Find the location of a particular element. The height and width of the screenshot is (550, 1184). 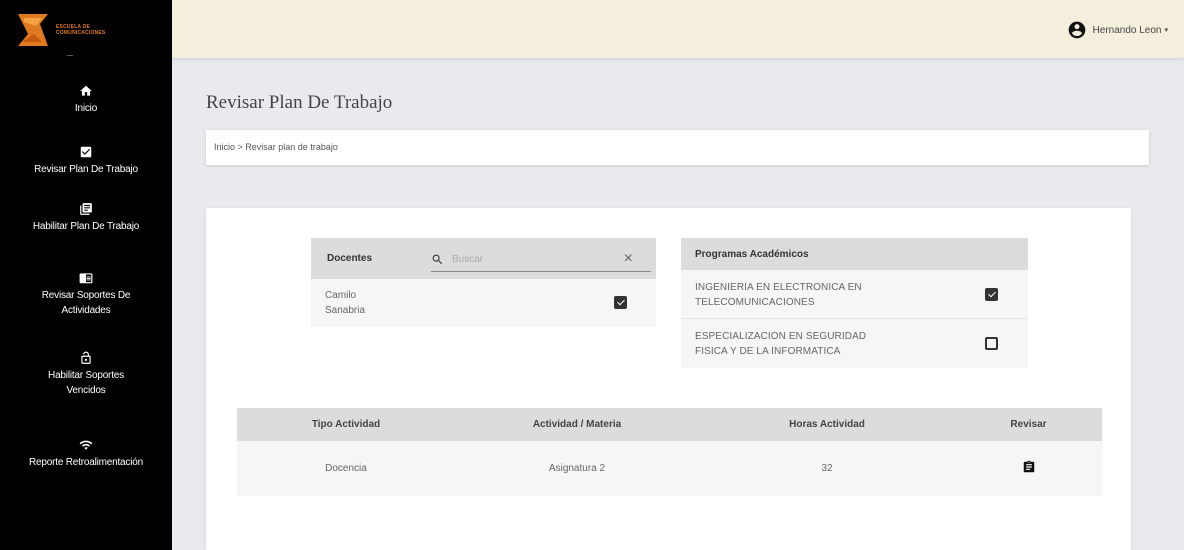

search-box: × is located at coordinates (541, 259).